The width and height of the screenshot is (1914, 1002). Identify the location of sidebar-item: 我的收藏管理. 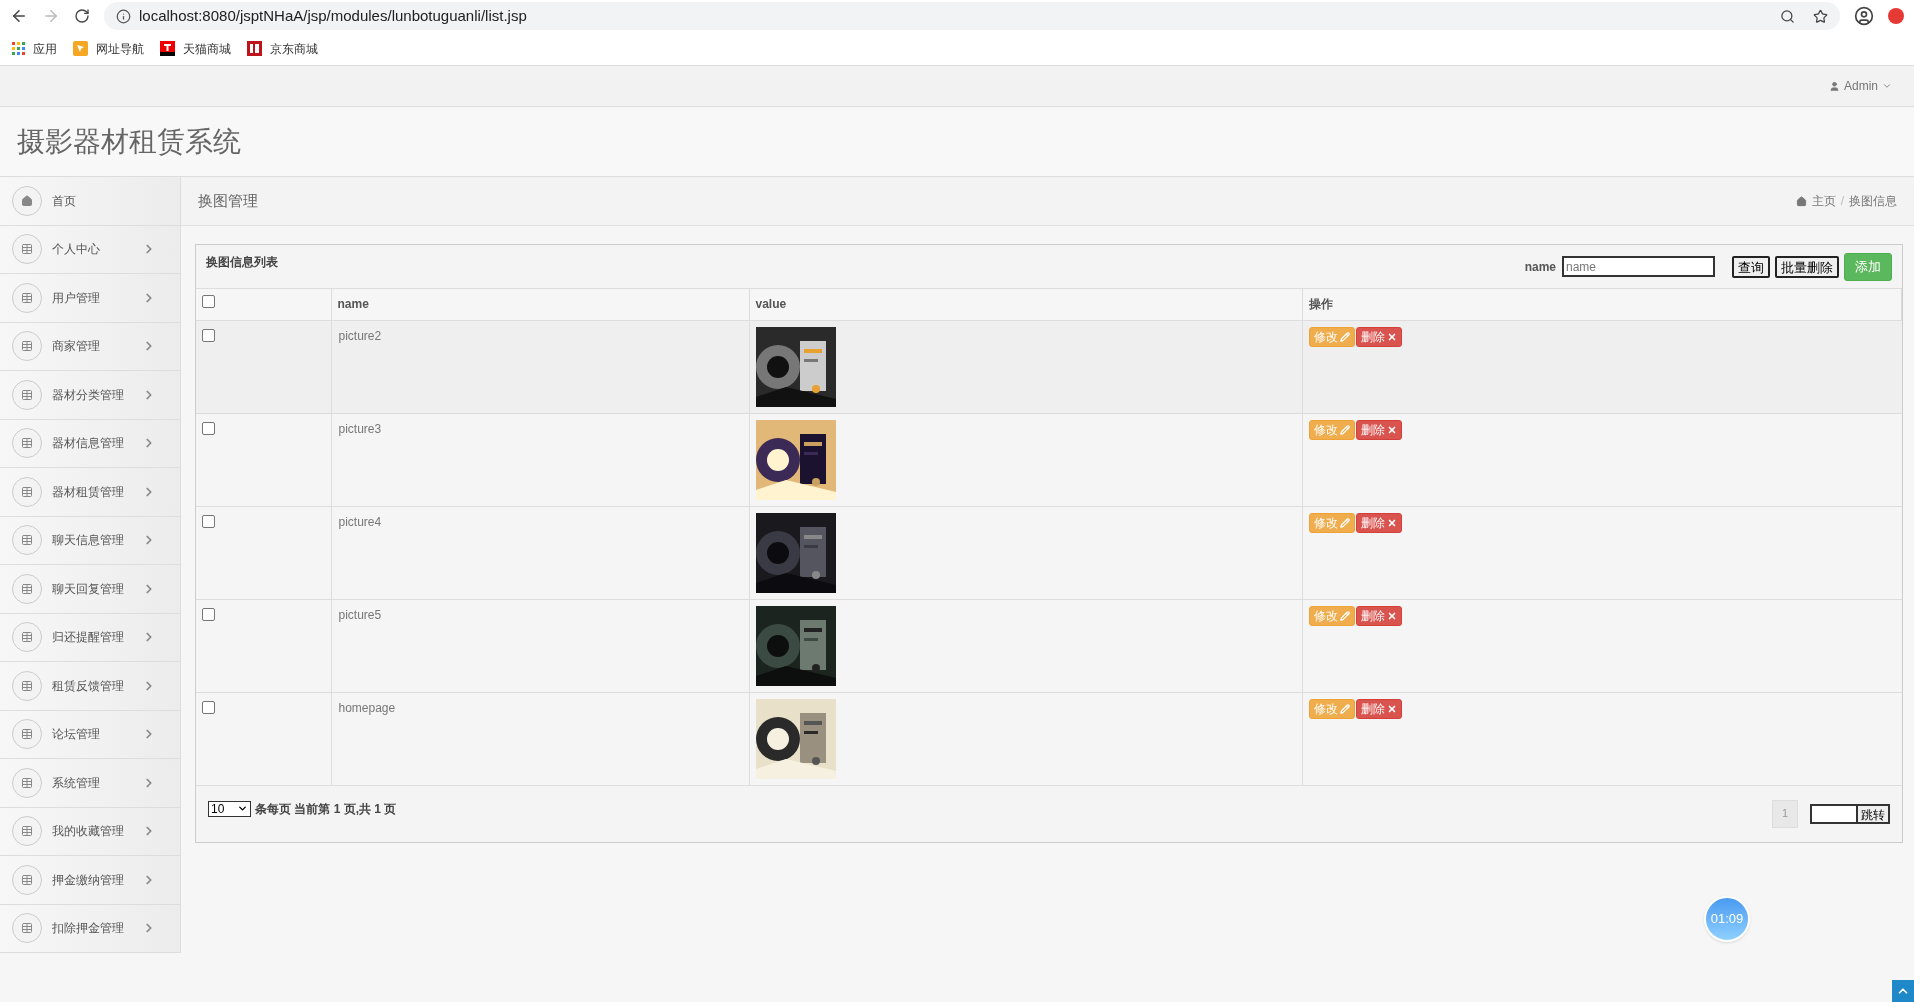
(90, 831).